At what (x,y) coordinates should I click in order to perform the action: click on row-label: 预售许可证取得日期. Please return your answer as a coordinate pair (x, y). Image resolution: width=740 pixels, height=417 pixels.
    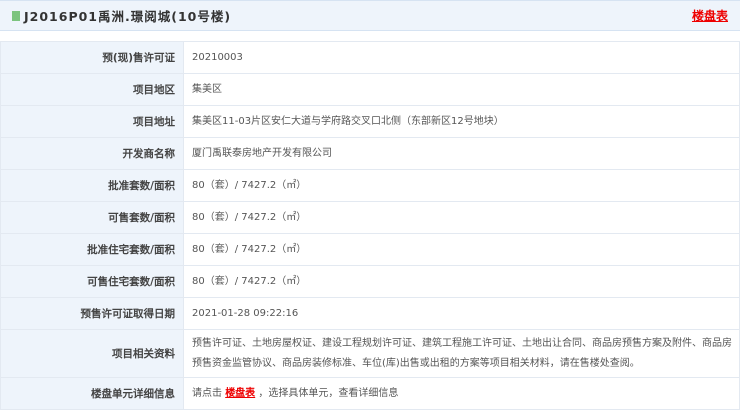
    Looking at the image, I should click on (92, 313).